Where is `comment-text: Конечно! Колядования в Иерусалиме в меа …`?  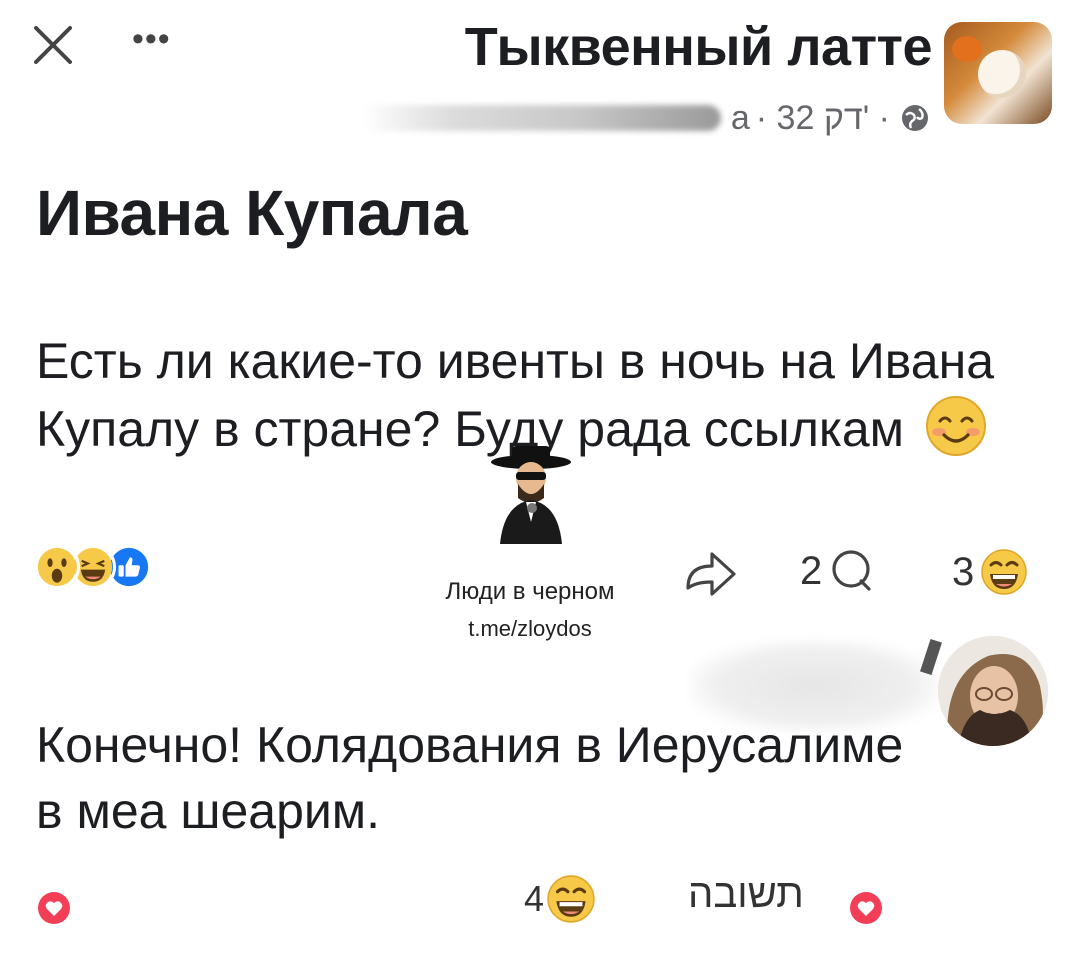 comment-text: Конечно! Колядования в Иерусалиме в меа … is located at coordinates (470, 778).